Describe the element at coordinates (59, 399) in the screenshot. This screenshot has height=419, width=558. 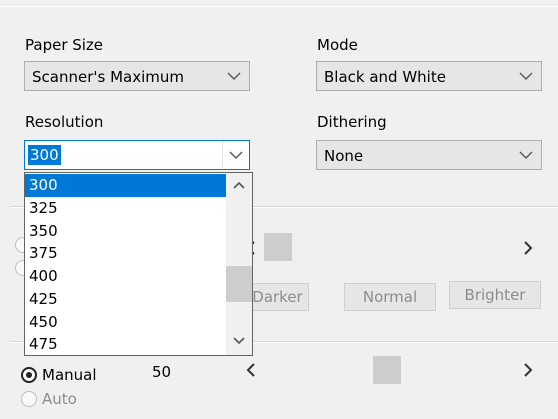
I see `auto-label: Auto` at that location.